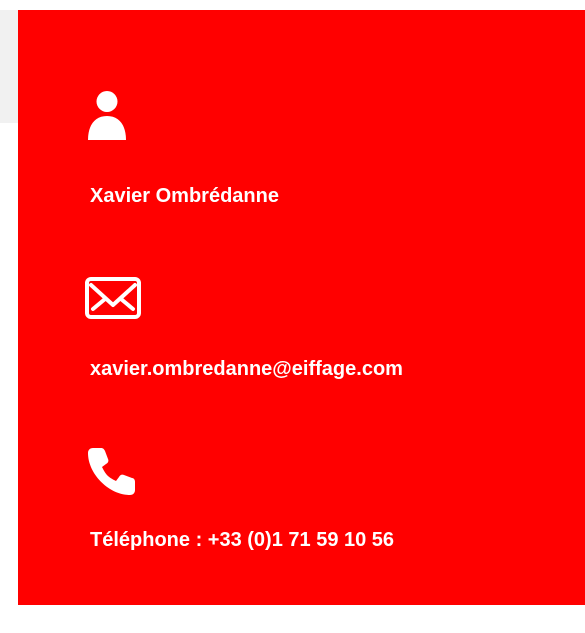 This screenshot has width=585, height=633. What do you see at coordinates (113, 470) in the screenshot?
I see `phone-icon` at bounding box center [113, 470].